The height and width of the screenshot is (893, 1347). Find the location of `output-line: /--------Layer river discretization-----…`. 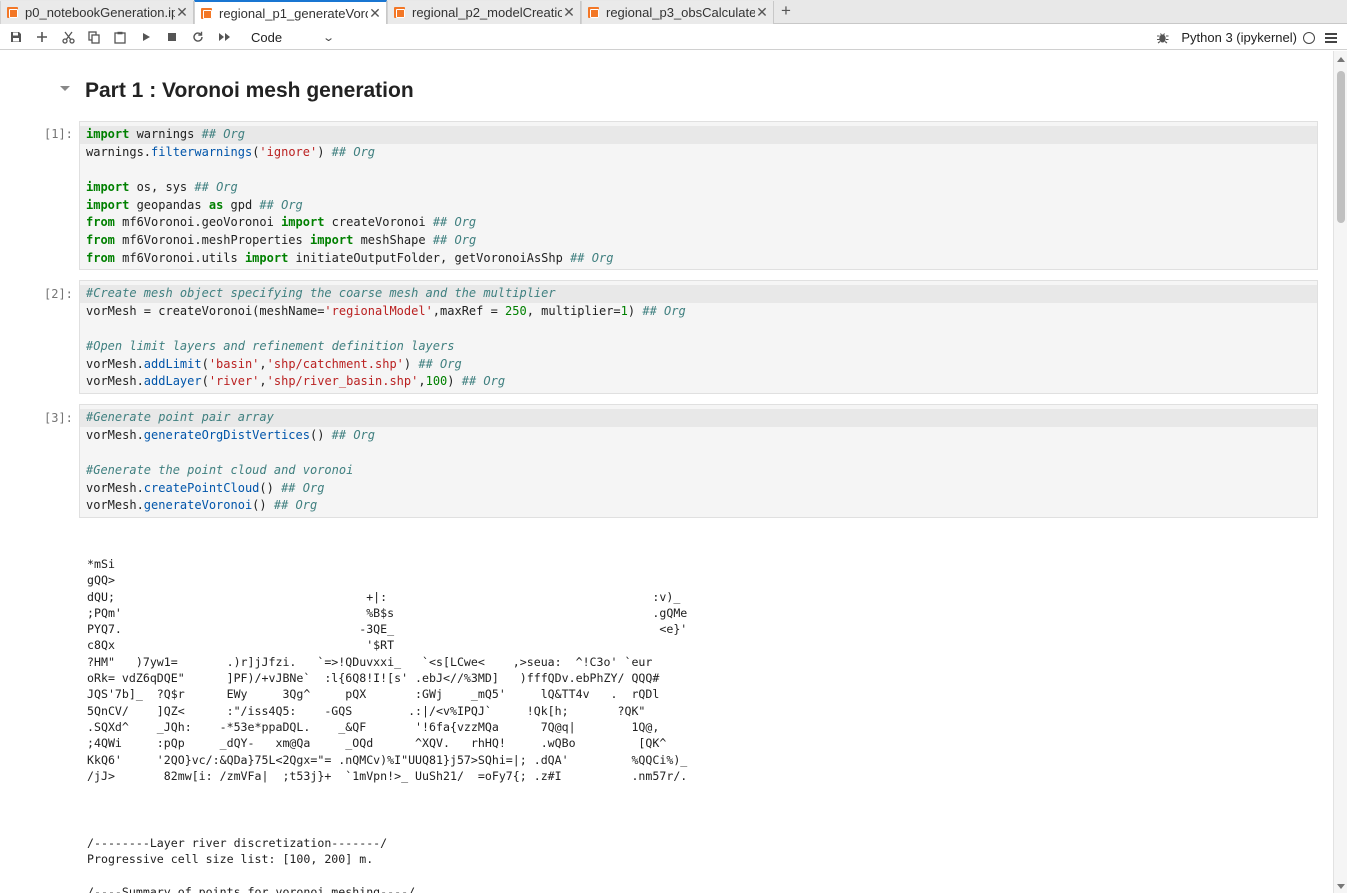

output-line: /--------Layer river discretization-----… is located at coordinates (237, 843).